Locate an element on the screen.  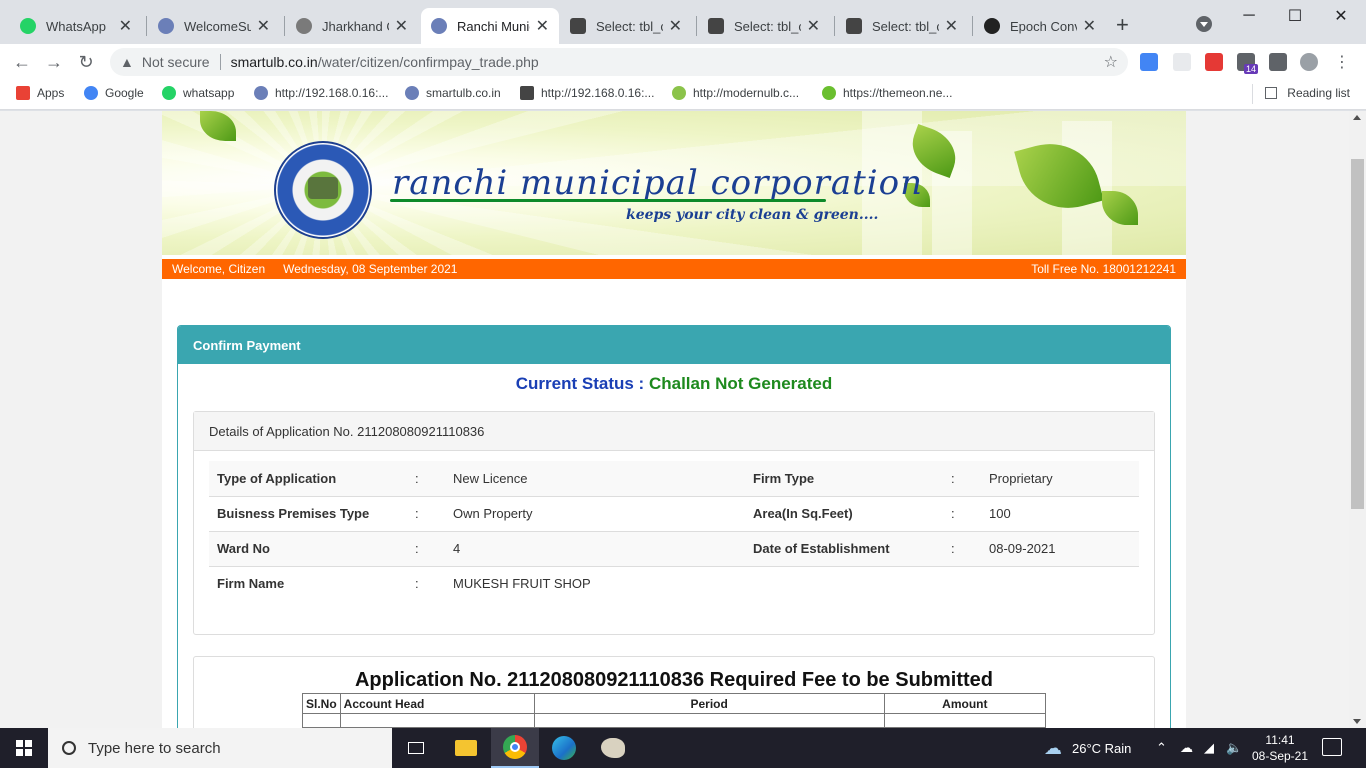
toll-free-number: Toll Free No. 18001212241 is located at coordinates (1103, 269).